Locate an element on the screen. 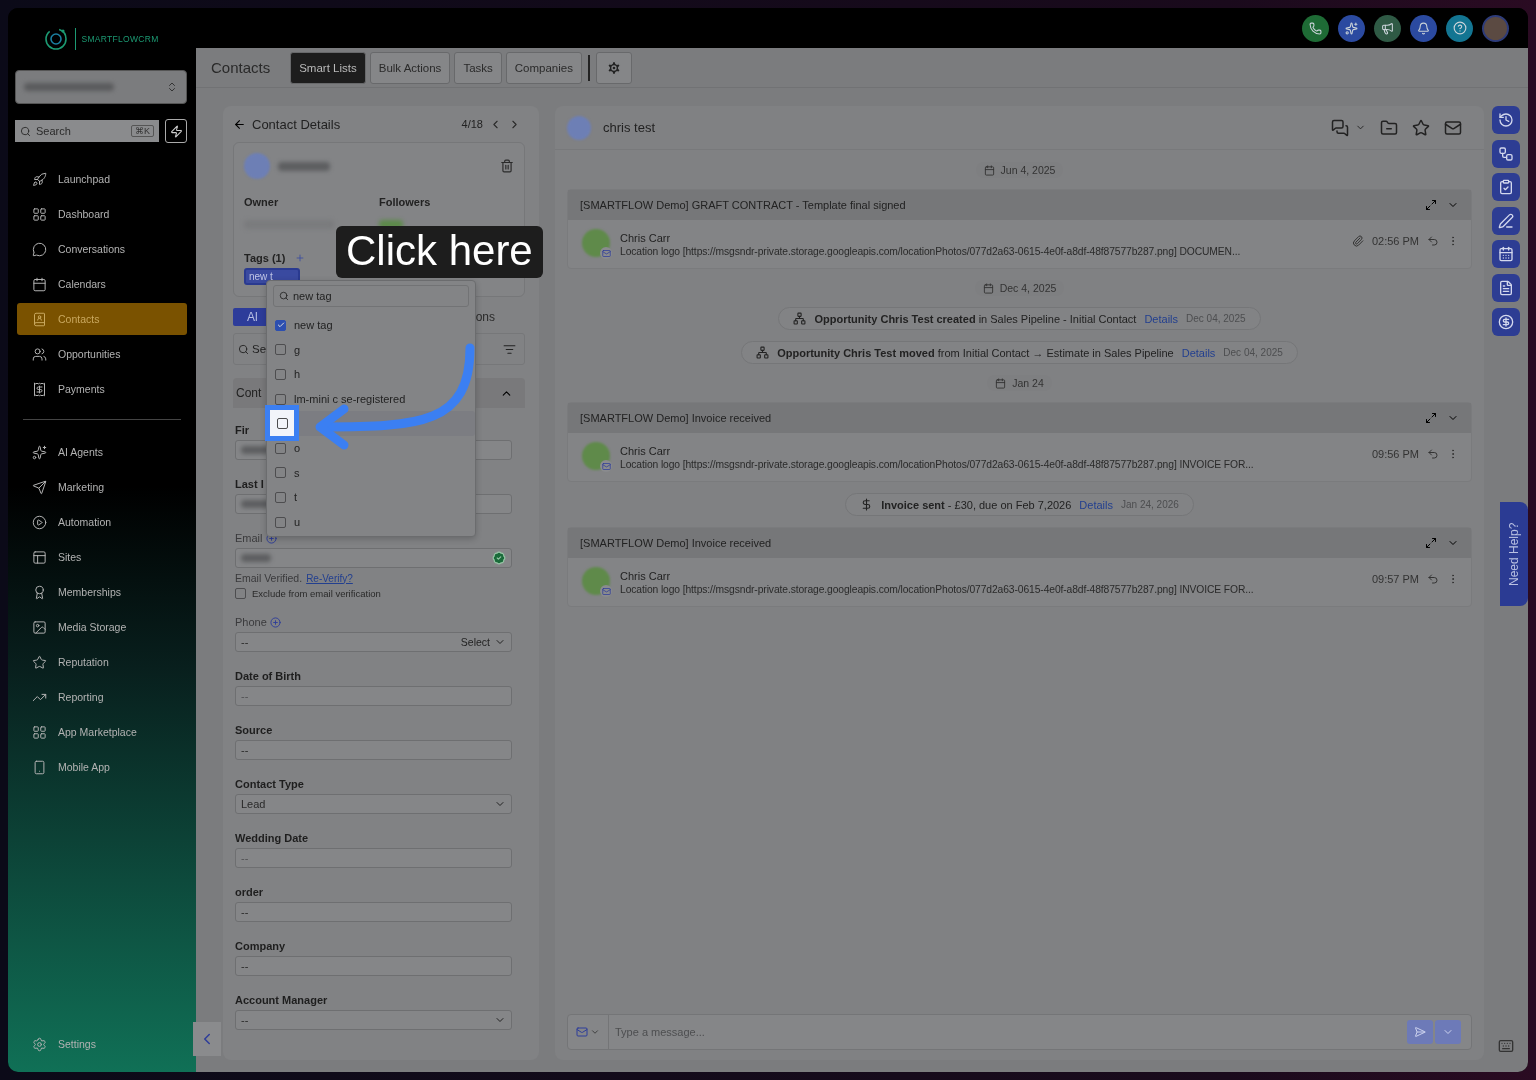 The image size is (1536, 1080). nav-tab: Bulk Actions is located at coordinates (410, 67).